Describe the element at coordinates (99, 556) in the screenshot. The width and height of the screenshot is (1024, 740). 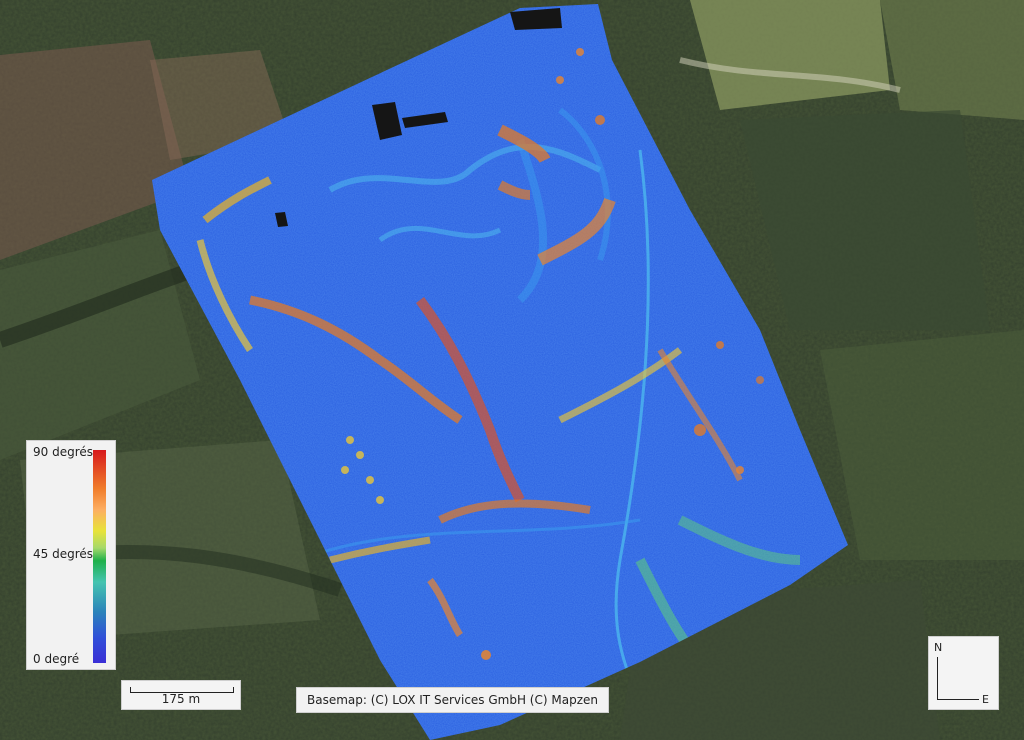
I see `color-ramp` at that location.